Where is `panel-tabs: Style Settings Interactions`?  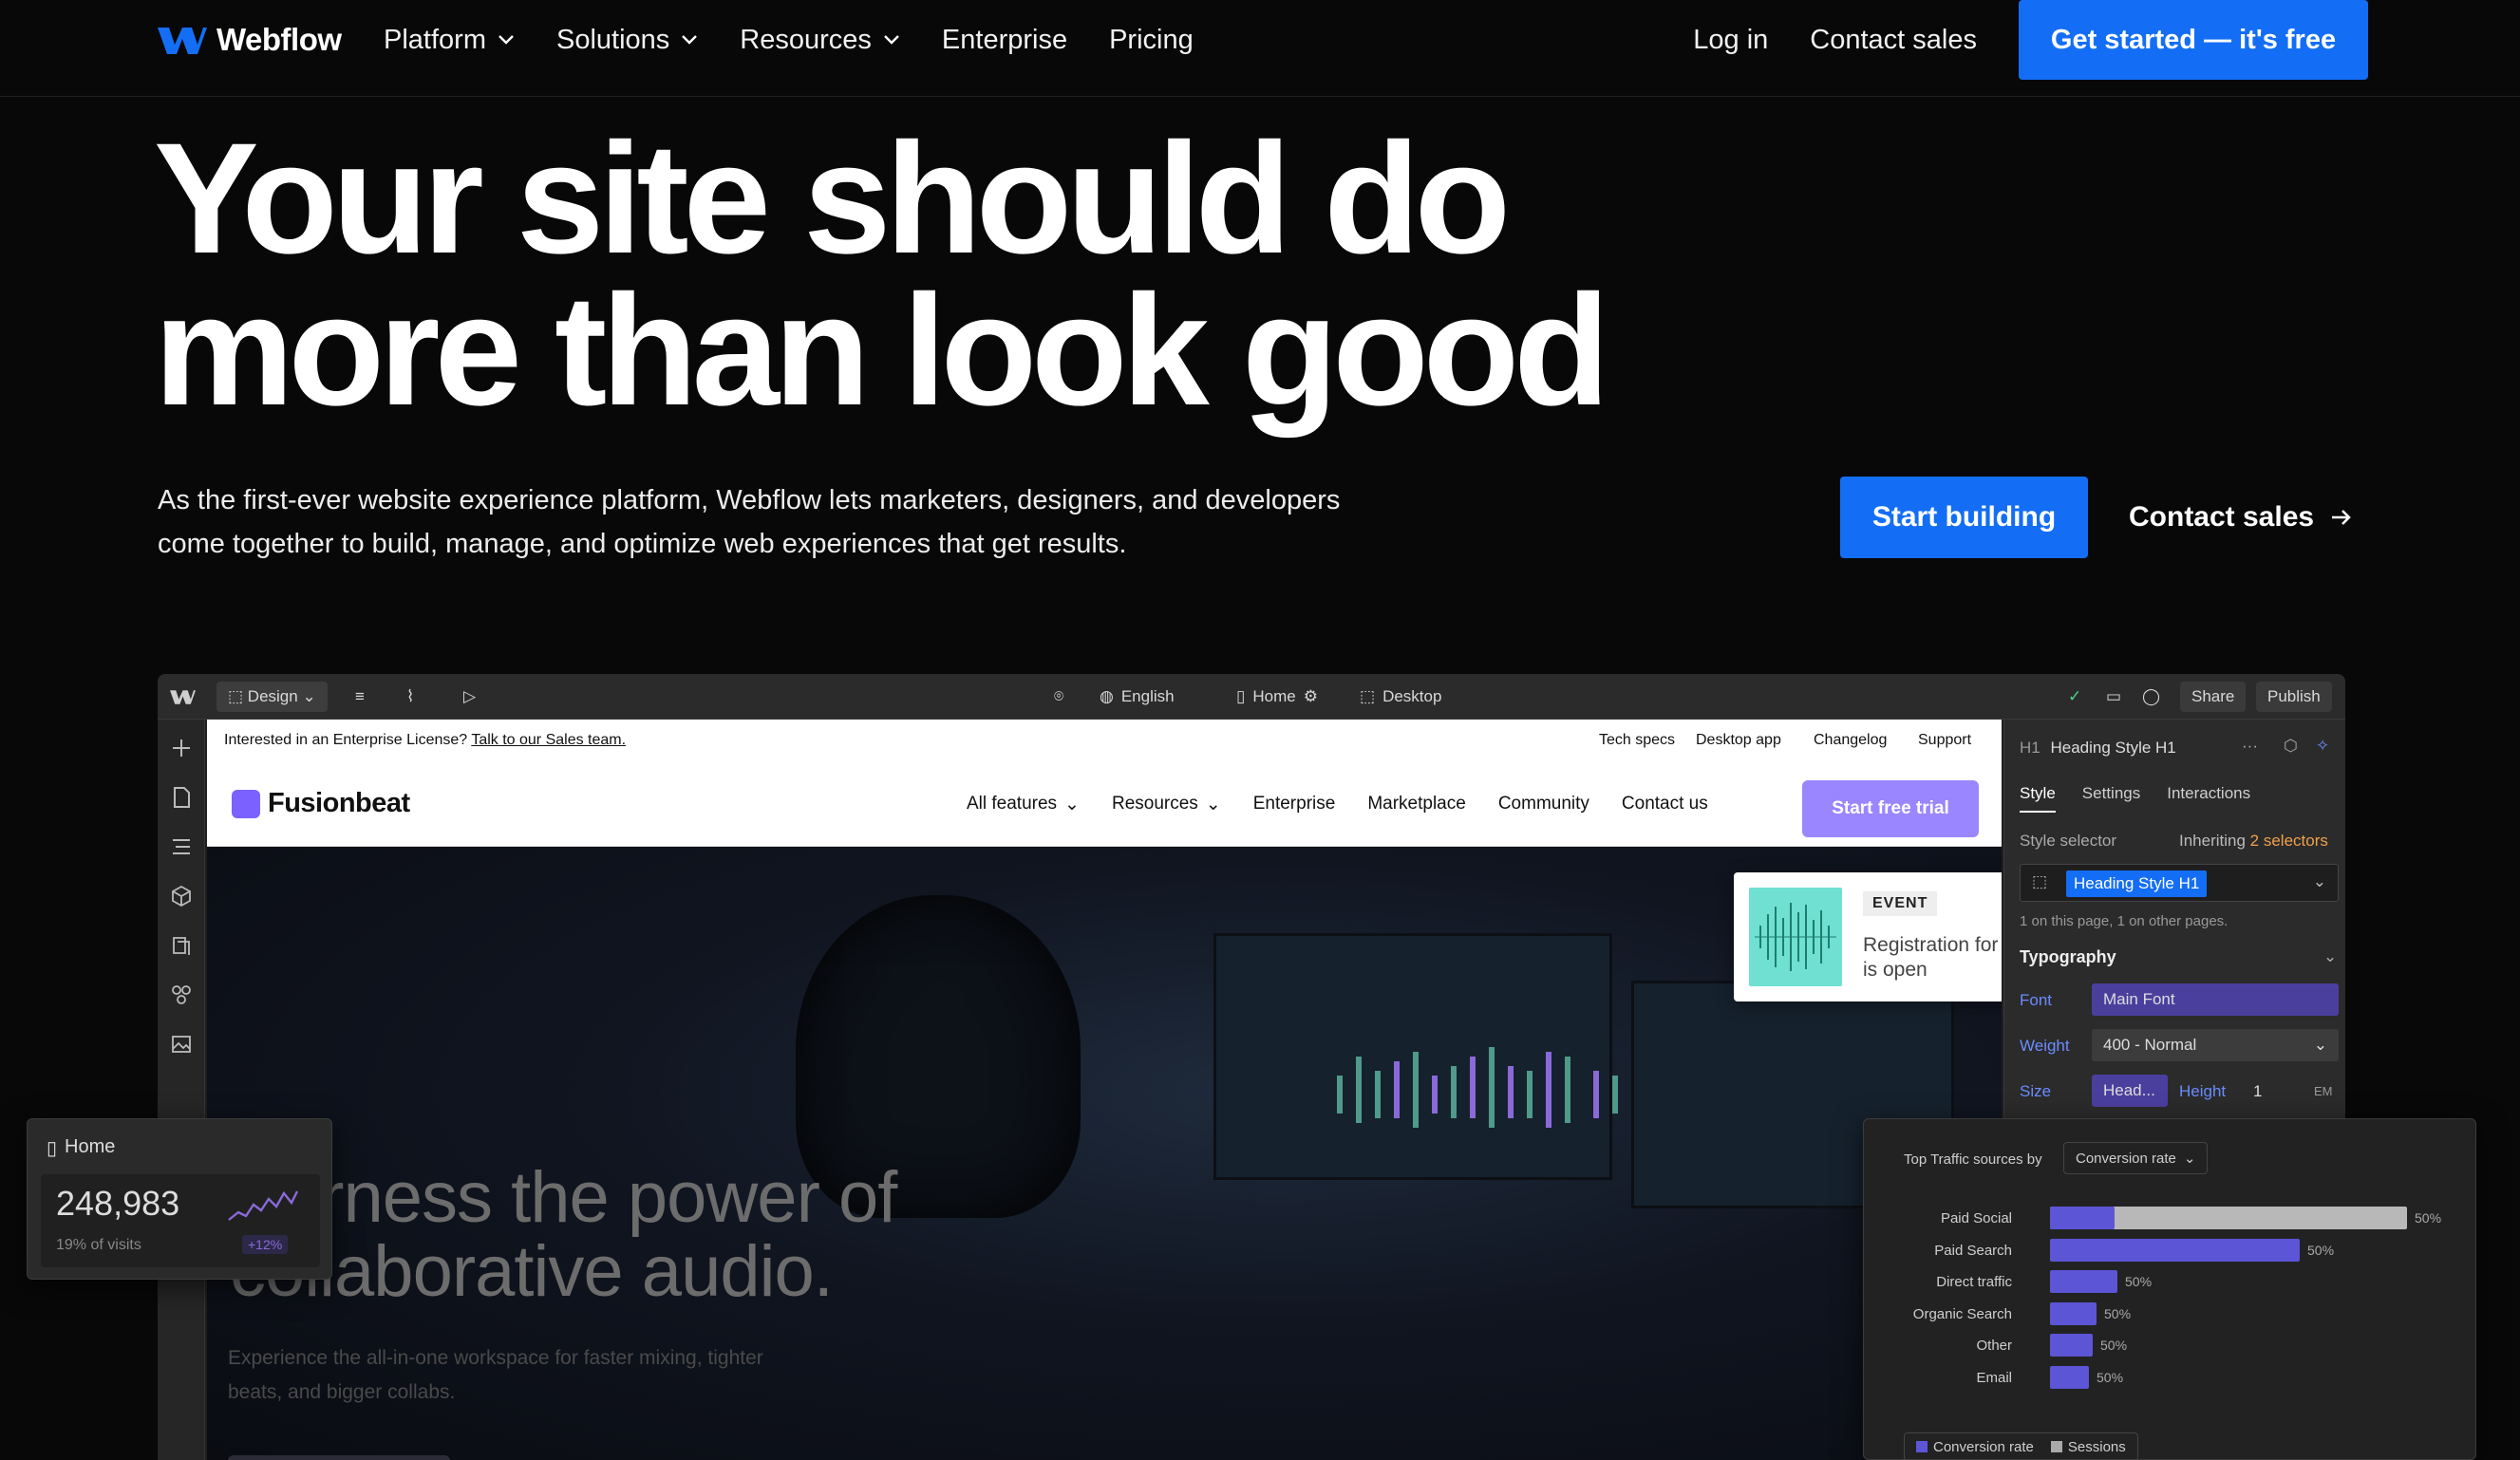 panel-tabs: Style Settings Interactions is located at coordinates (2135, 798).